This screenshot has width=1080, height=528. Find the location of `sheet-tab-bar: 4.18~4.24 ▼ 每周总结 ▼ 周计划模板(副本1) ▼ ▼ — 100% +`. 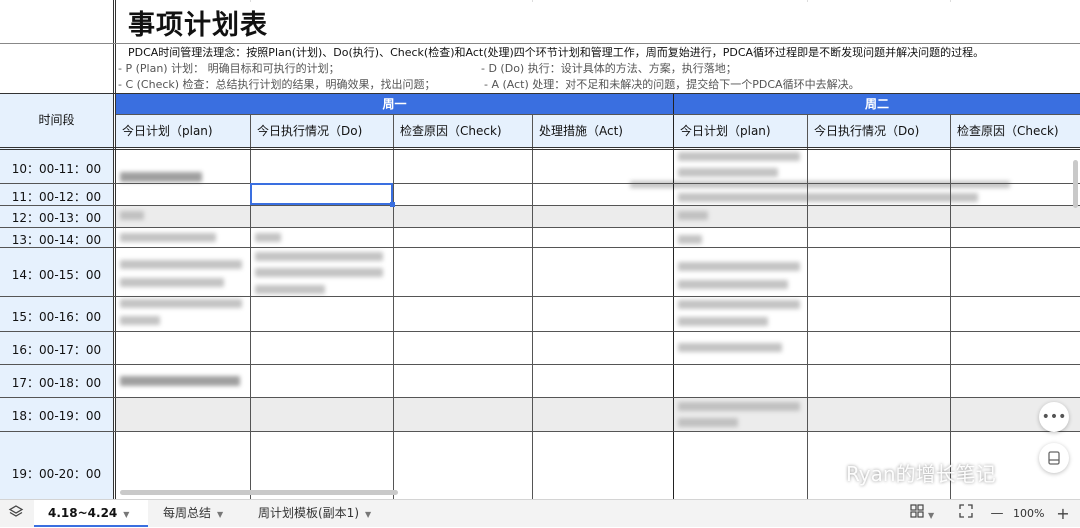

sheet-tab-bar: 4.18~4.24 ▼ 每周总结 ▼ 周计划模板(副本1) ▼ ▼ — 100% + is located at coordinates (540, 513).